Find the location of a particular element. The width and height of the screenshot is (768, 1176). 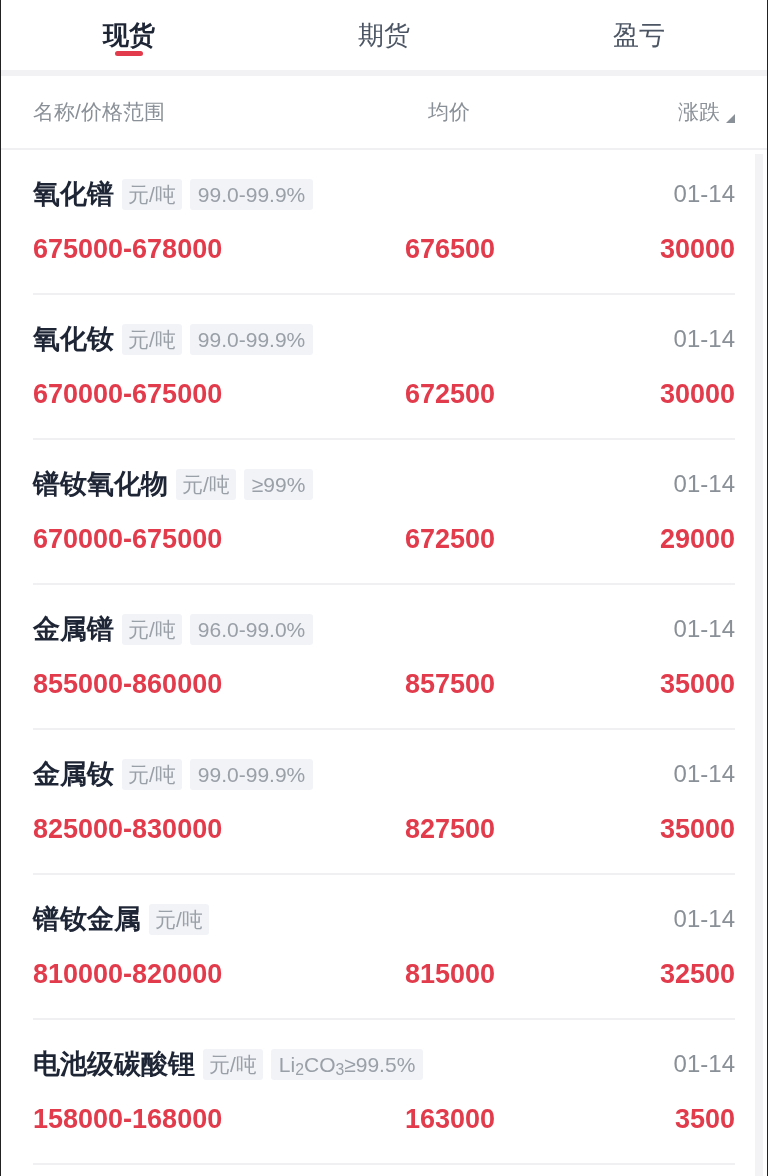

sort-triangle-icon is located at coordinates (730, 118).